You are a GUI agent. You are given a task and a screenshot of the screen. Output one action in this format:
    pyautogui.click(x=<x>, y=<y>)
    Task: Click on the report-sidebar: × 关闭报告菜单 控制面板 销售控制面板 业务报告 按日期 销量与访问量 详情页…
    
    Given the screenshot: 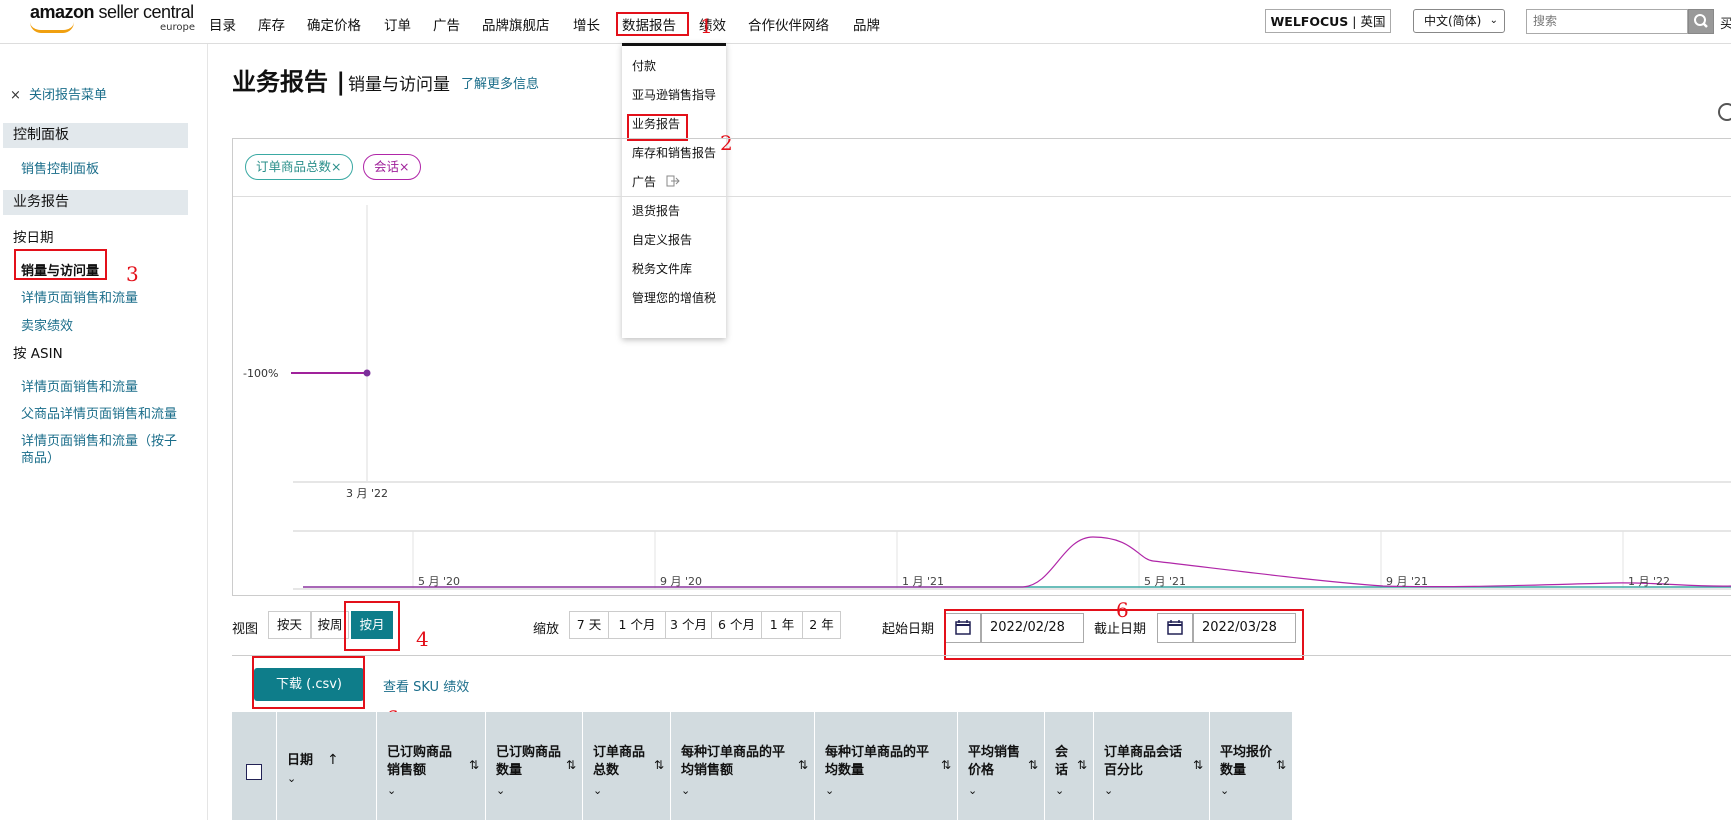 What is the action you would take?
    pyautogui.click(x=104, y=432)
    